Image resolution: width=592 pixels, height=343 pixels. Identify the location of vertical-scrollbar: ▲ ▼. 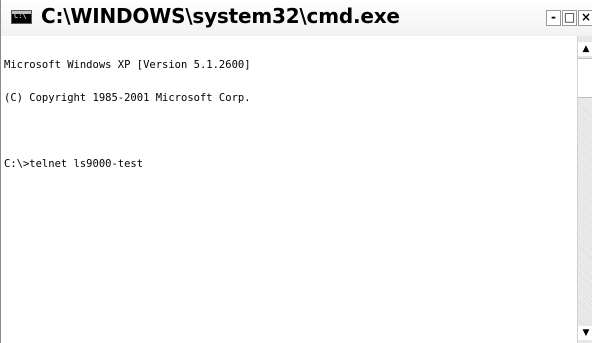
(584, 189).